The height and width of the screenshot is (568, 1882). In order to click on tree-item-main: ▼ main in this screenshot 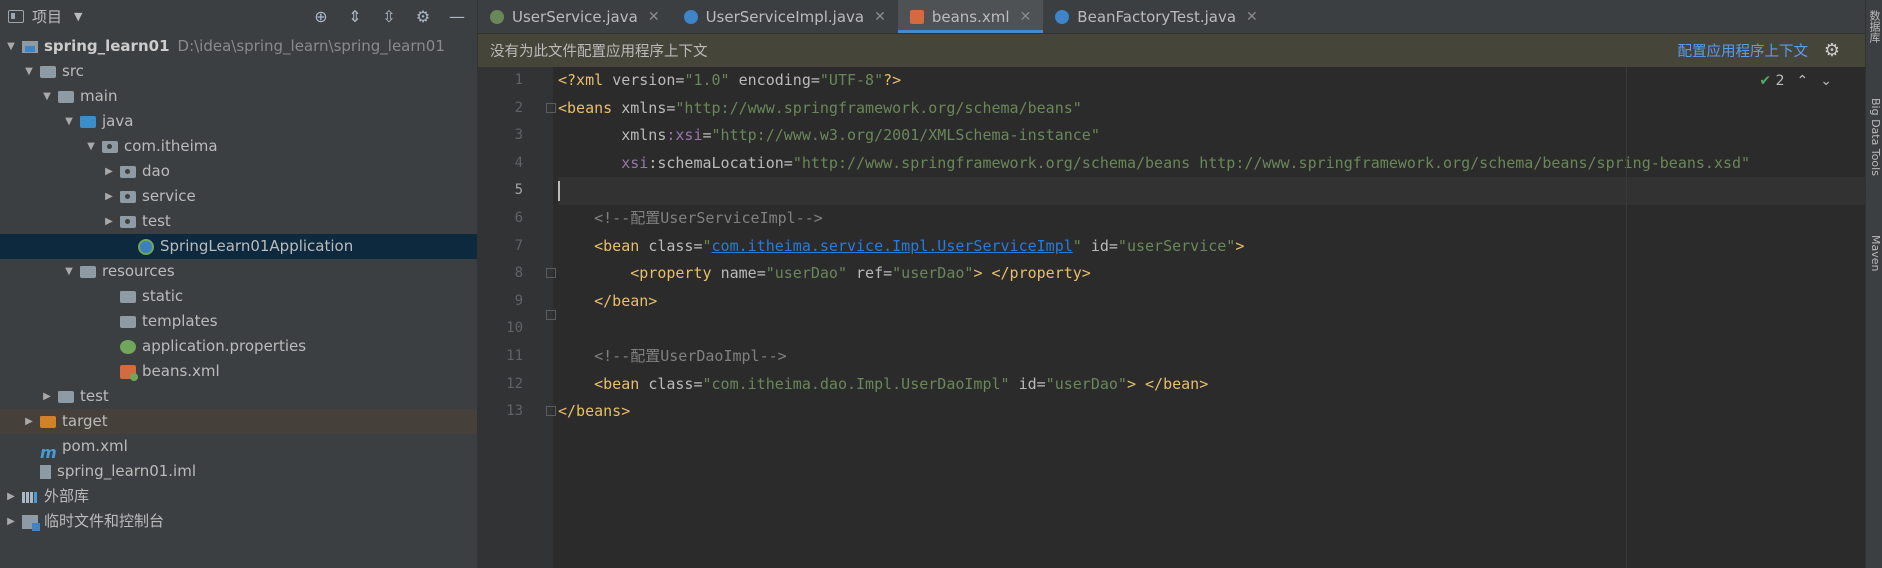, I will do `click(238, 96)`.